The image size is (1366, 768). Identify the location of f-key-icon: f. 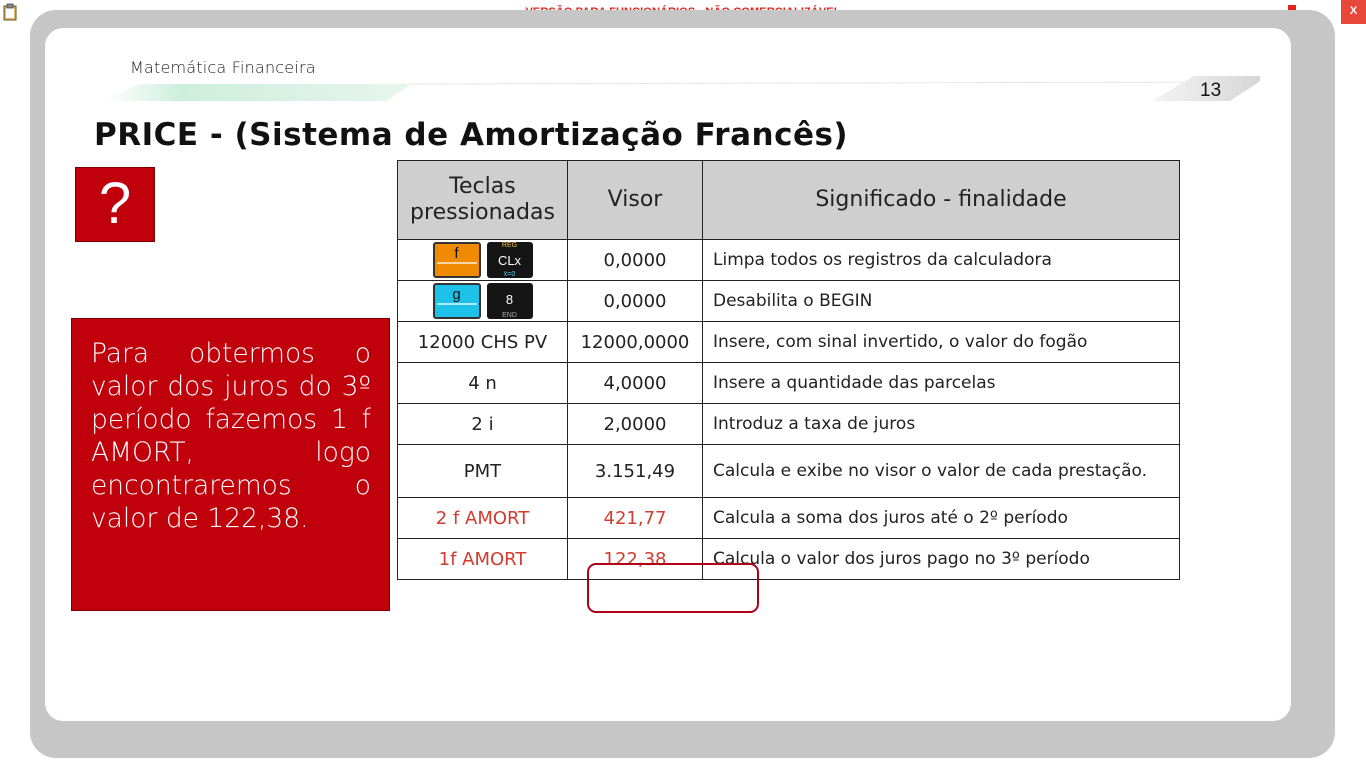
(456, 260).